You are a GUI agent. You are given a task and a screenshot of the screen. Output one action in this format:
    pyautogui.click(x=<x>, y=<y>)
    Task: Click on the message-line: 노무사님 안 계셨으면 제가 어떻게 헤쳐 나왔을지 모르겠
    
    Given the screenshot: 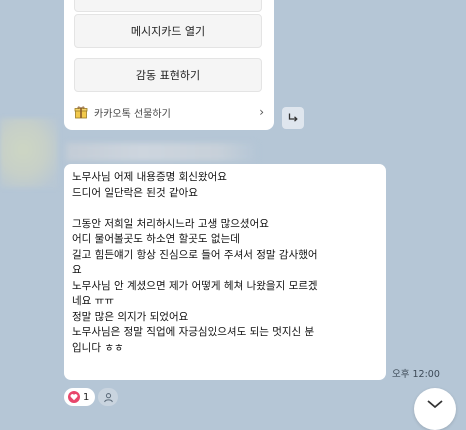 What is the action you would take?
    pyautogui.click(x=195, y=285)
    